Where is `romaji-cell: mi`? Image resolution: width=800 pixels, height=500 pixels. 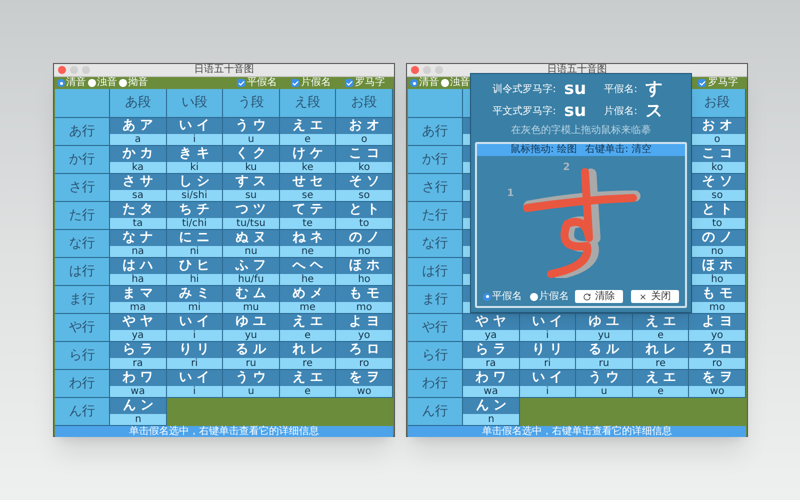 romaji-cell: mi is located at coordinates (194, 307).